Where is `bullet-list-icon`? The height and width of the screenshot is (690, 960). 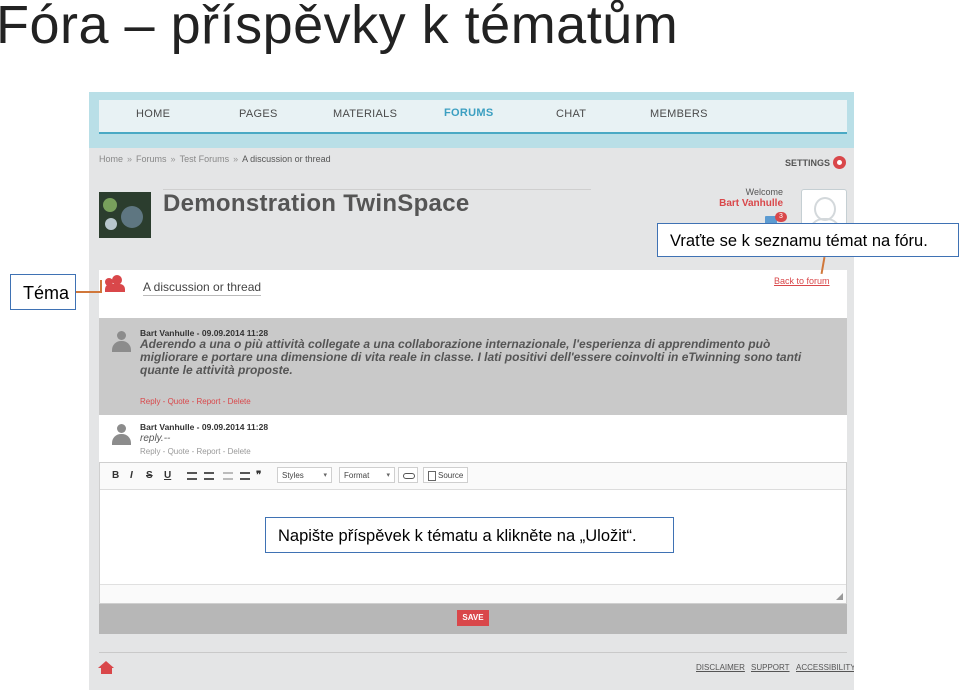 bullet-list-icon is located at coordinates (209, 476).